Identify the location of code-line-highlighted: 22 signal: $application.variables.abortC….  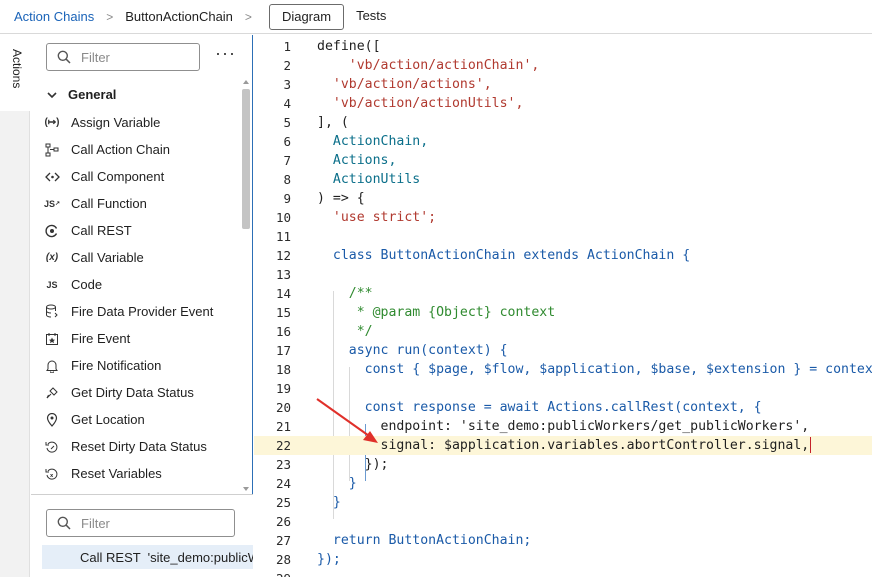
(563, 445).